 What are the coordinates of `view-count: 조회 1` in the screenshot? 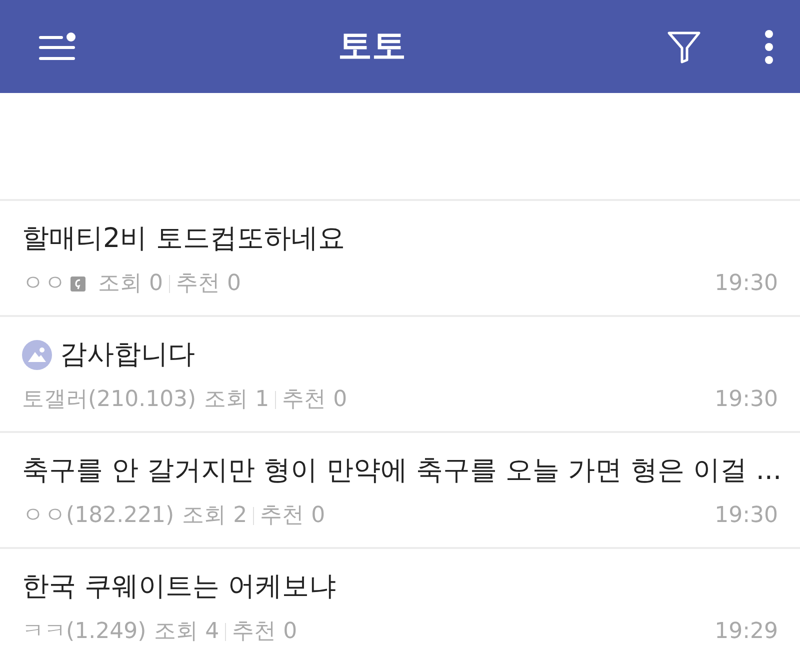 It's located at (237, 400).